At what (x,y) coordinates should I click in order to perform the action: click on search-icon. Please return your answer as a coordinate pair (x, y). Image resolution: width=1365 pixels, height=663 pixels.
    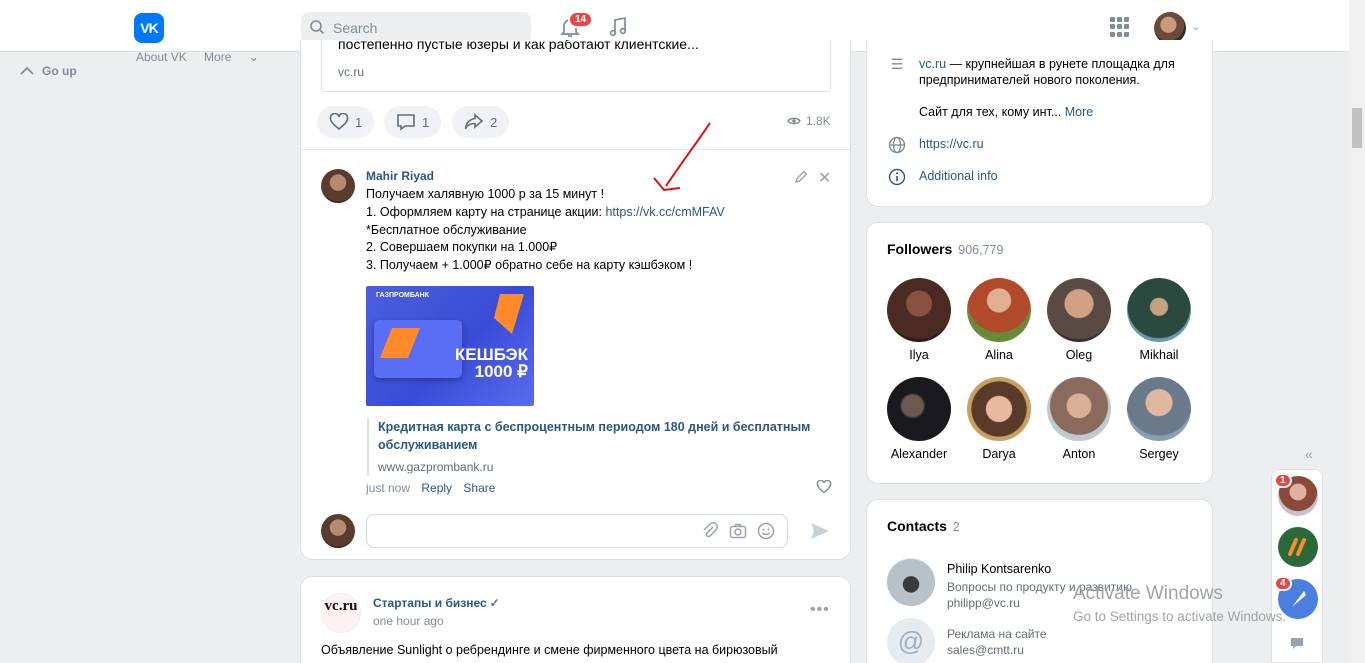
    Looking at the image, I should click on (317, 28).